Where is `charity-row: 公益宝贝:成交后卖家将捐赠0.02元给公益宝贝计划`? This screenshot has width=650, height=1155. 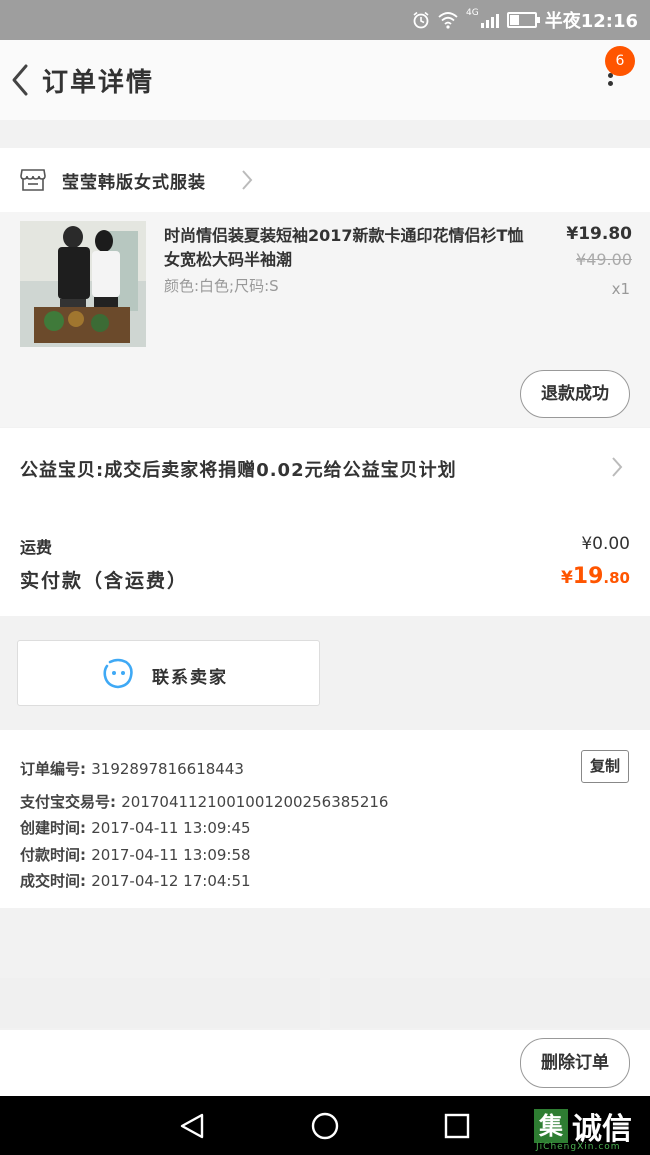 charity-row: 公益宝贝:成交后卖家将捐赠0.02元给公益宝贝计划 is located at coordinates (325, 468).